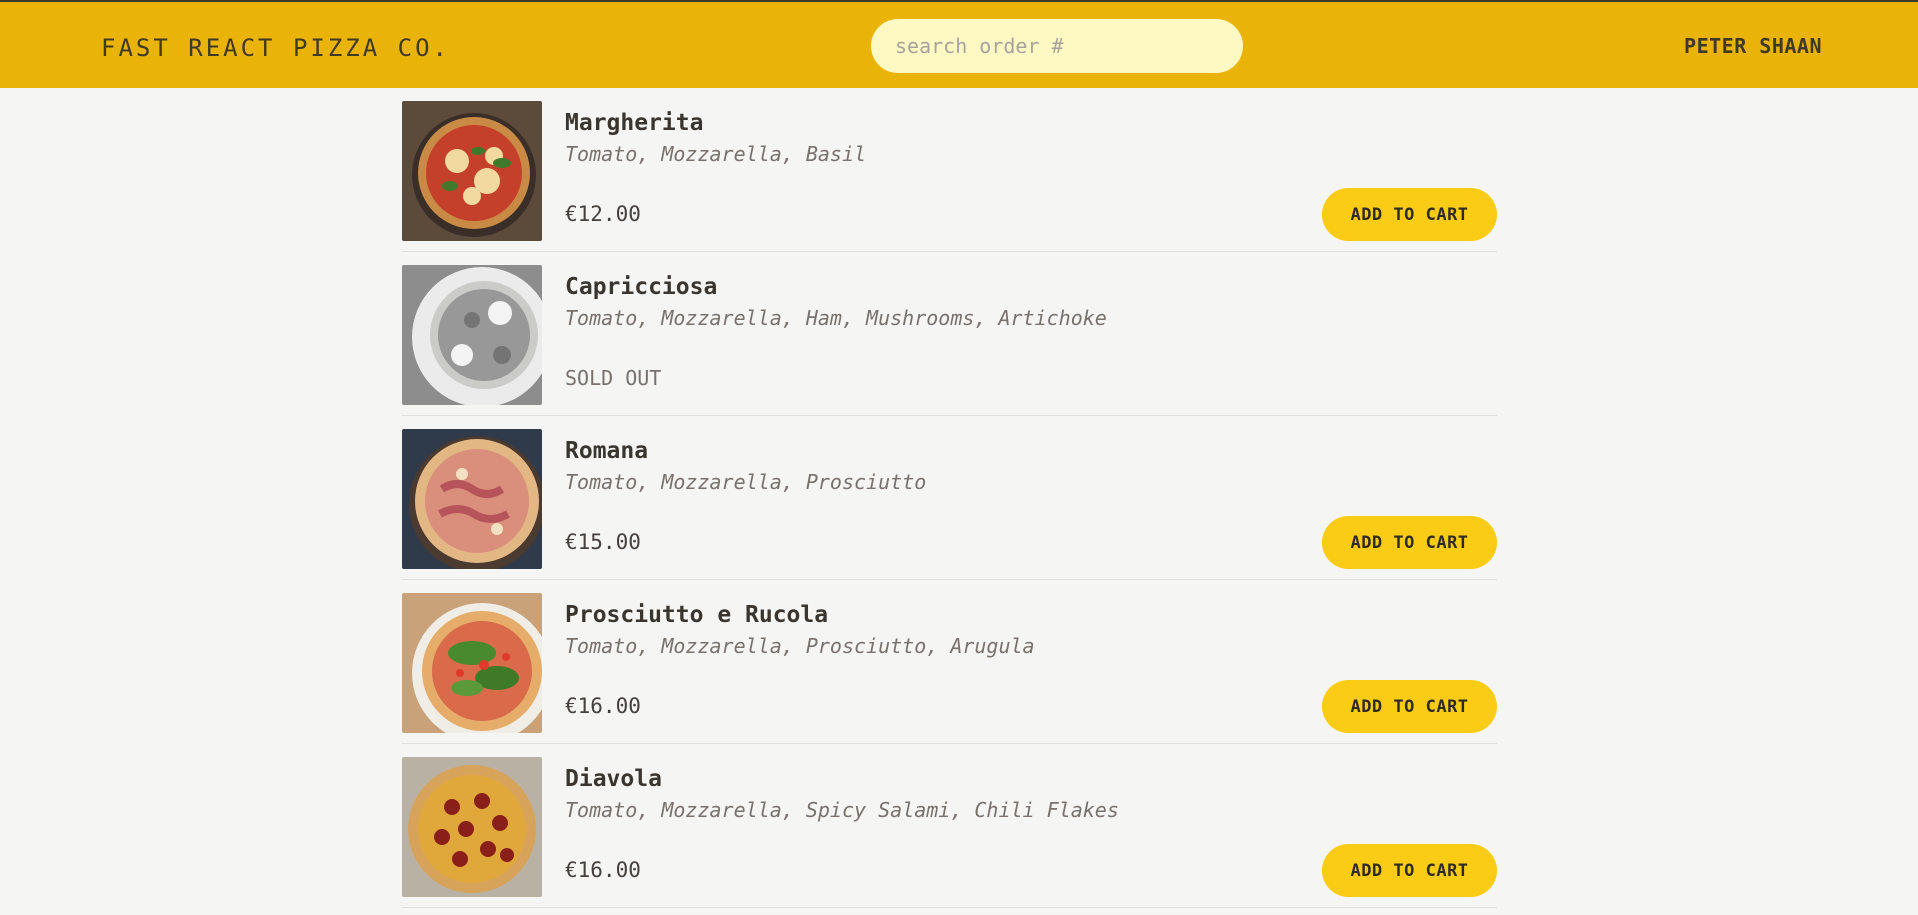 This screenshot has width=1918, height=915. Describe the element at coordinates (697, 615) in the screenshot. I see `pizza-name: Prosciutto e Rucola` at that location.